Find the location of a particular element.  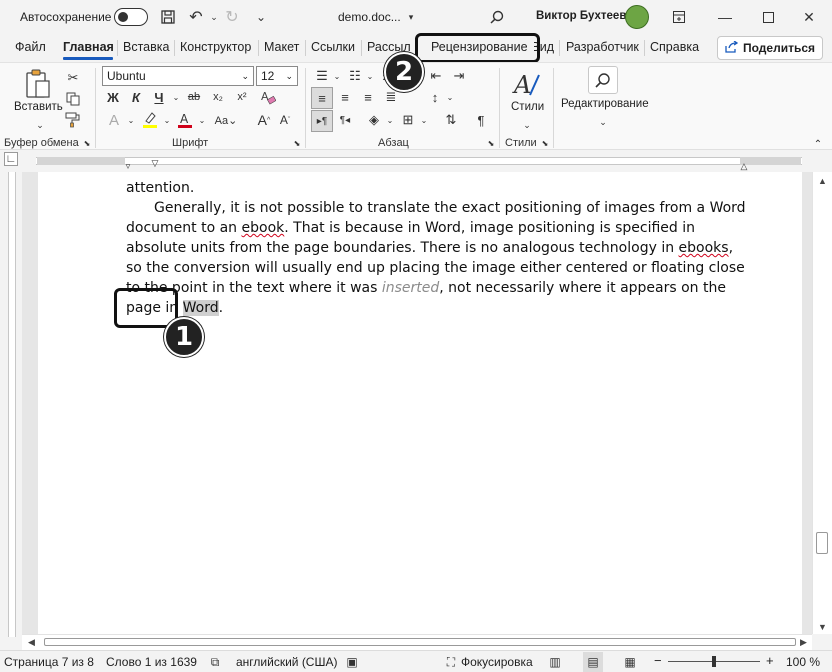

numbering-dropdown-icon: ⌄ is located at coordinates (370, 76).